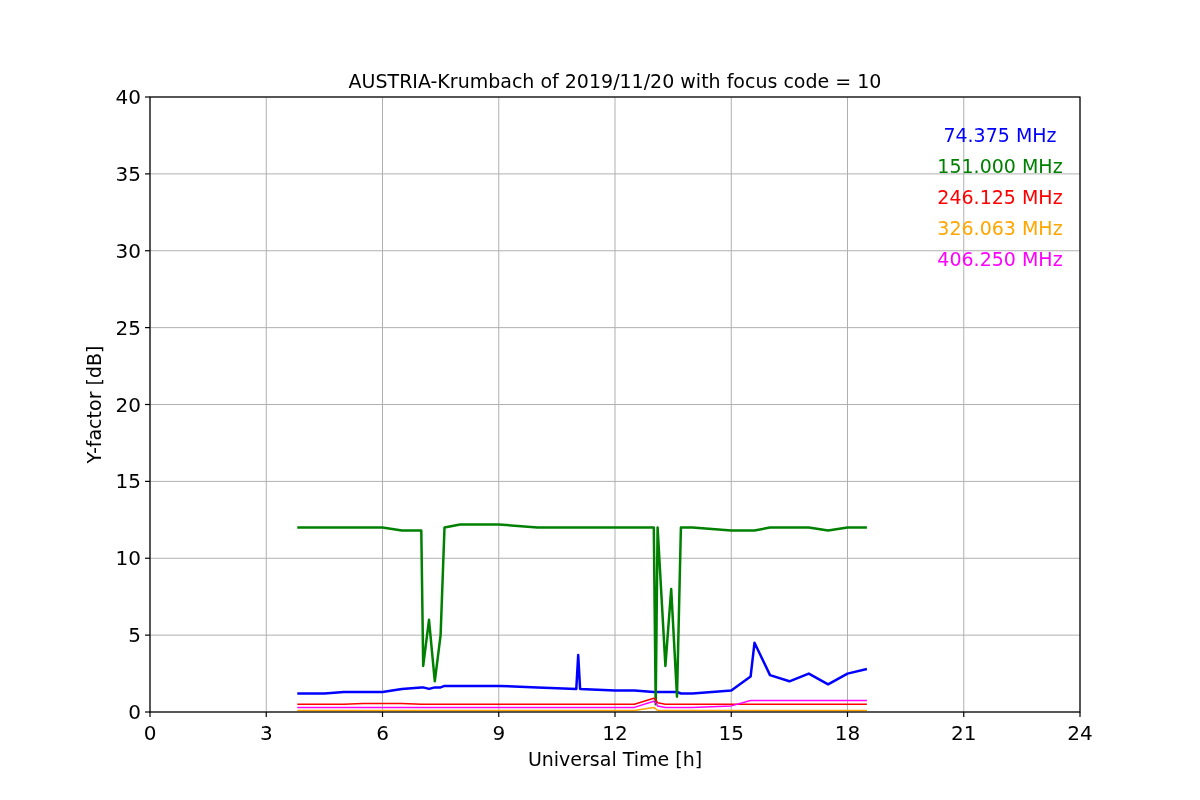 The height and width of the screenshot is (800, 1200). What do you see at coordinates (847, 733) in the screenshot?
I see `tick-label: 18` at bounding box center [847, 733].